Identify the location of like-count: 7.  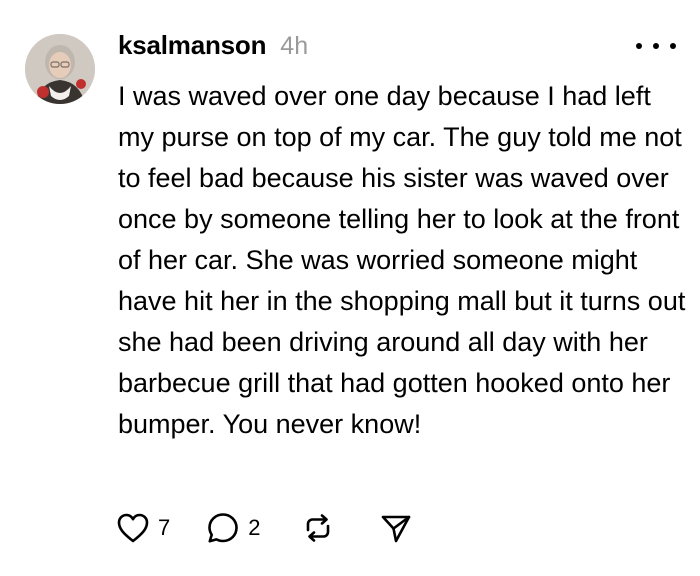
(164, 527).